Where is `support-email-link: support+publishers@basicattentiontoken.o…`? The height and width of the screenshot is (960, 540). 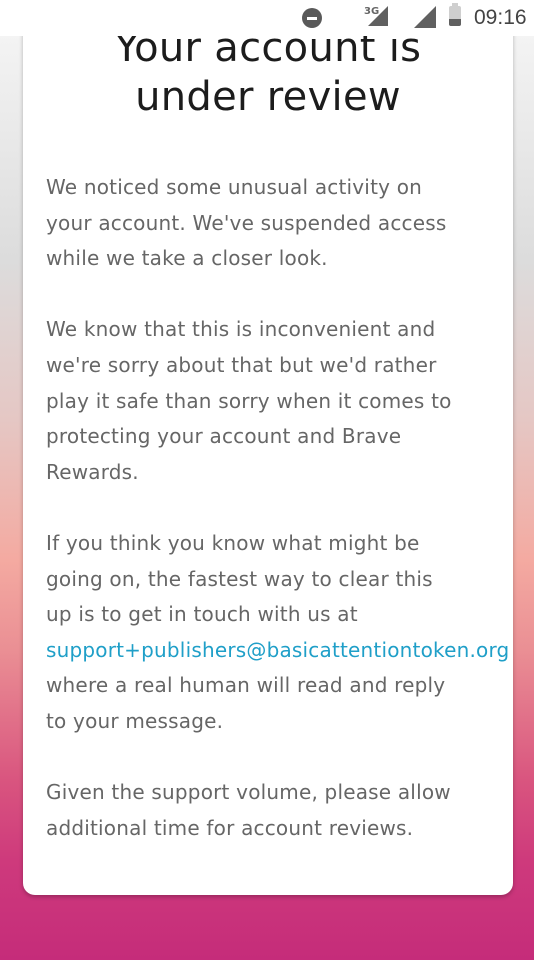
support-email-link: support+publishers@basicattentiontoken.o… is located at coordinates (293, 651).